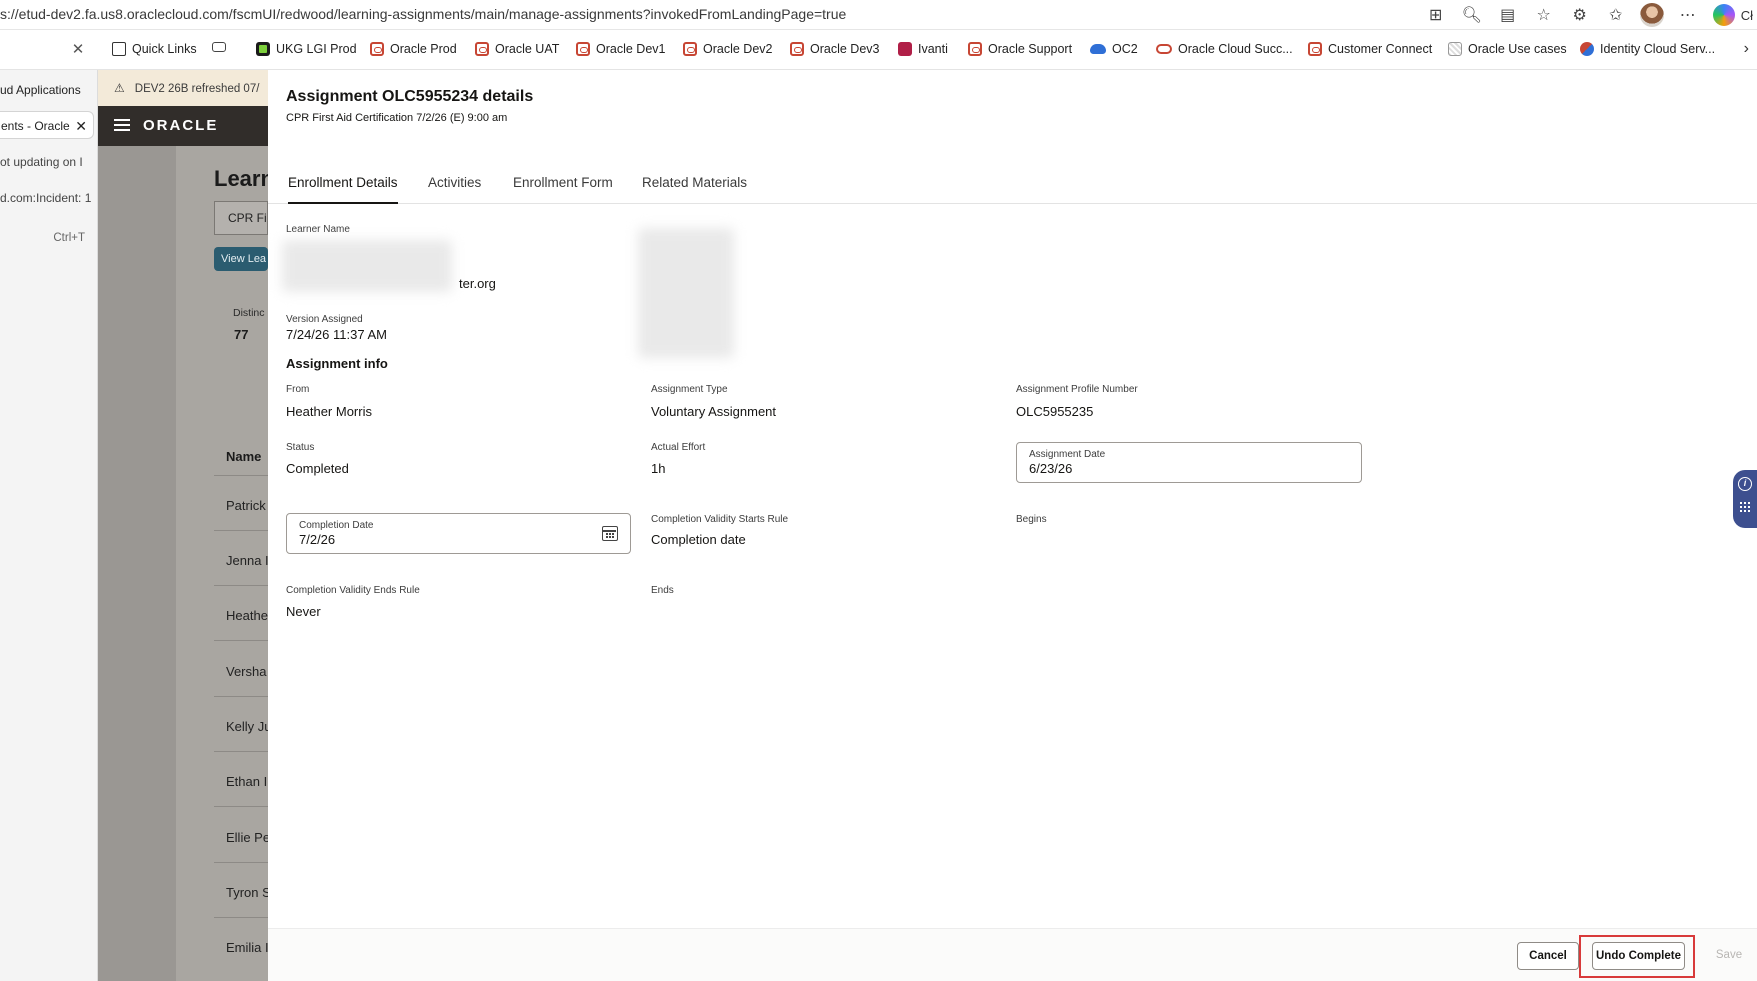 This screenshot has width=1757, height=981. I want to click on completion-date-value: 7/2/26, so click(317, 539).